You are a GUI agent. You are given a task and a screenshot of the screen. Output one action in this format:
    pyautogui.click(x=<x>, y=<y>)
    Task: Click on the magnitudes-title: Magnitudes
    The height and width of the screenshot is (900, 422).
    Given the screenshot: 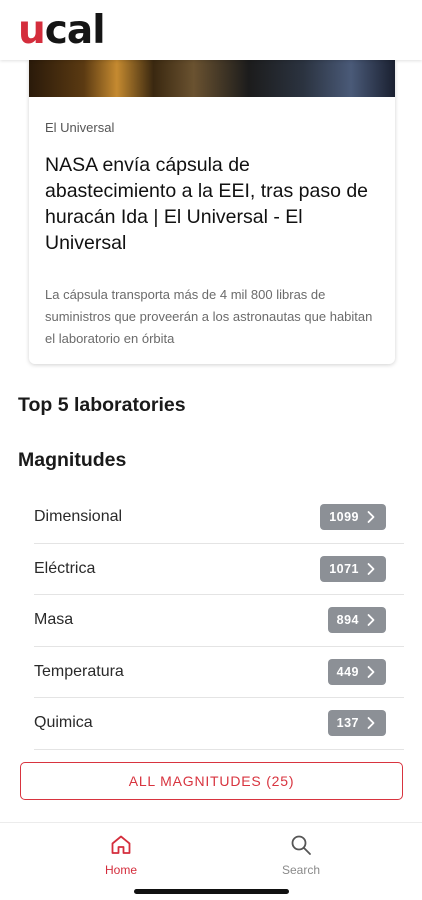 What is the action you would take?
    pyautogui.click(x=72, y=460)
    